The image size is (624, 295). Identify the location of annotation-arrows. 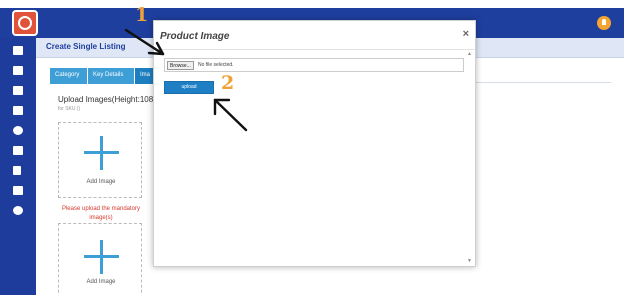
(186, 80).